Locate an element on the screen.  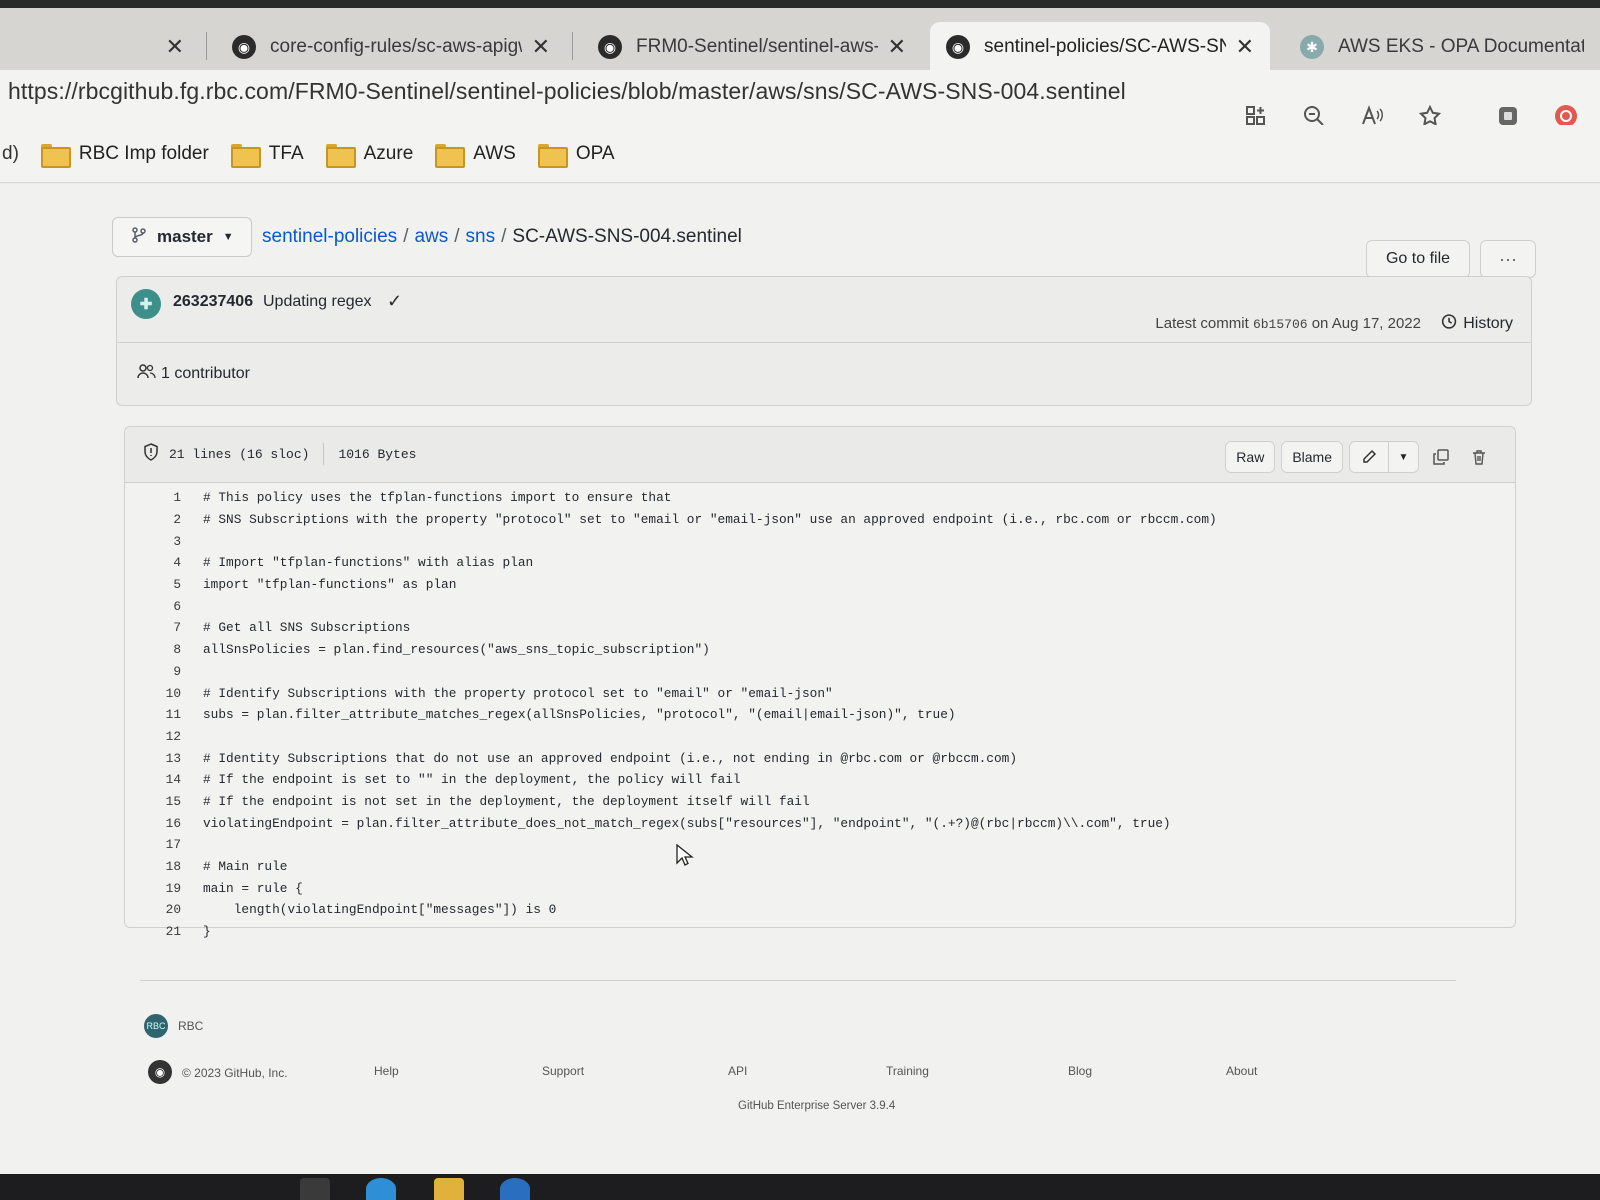
bookmark-folder-aws: AWS is located at coordinates (475, 155).